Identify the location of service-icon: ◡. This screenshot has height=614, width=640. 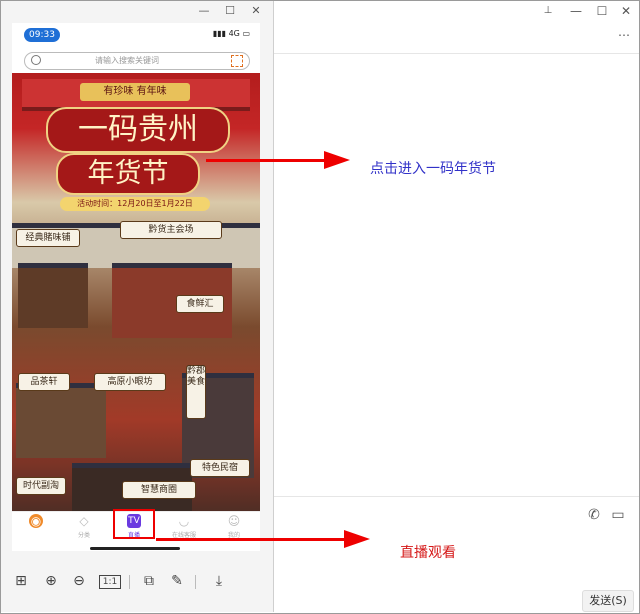
(184, 521).